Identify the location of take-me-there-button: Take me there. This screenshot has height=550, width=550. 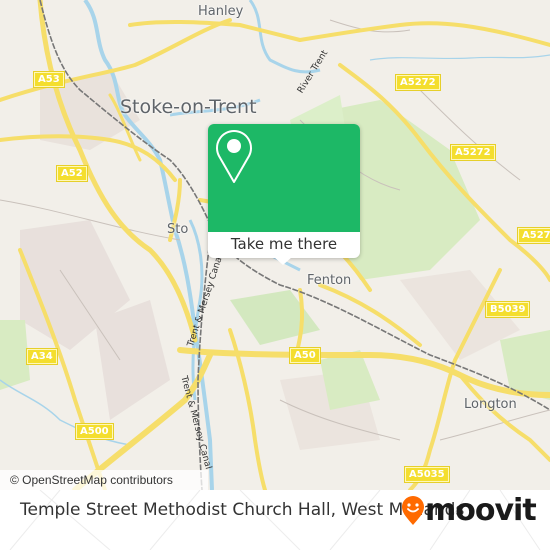
(284, 245).